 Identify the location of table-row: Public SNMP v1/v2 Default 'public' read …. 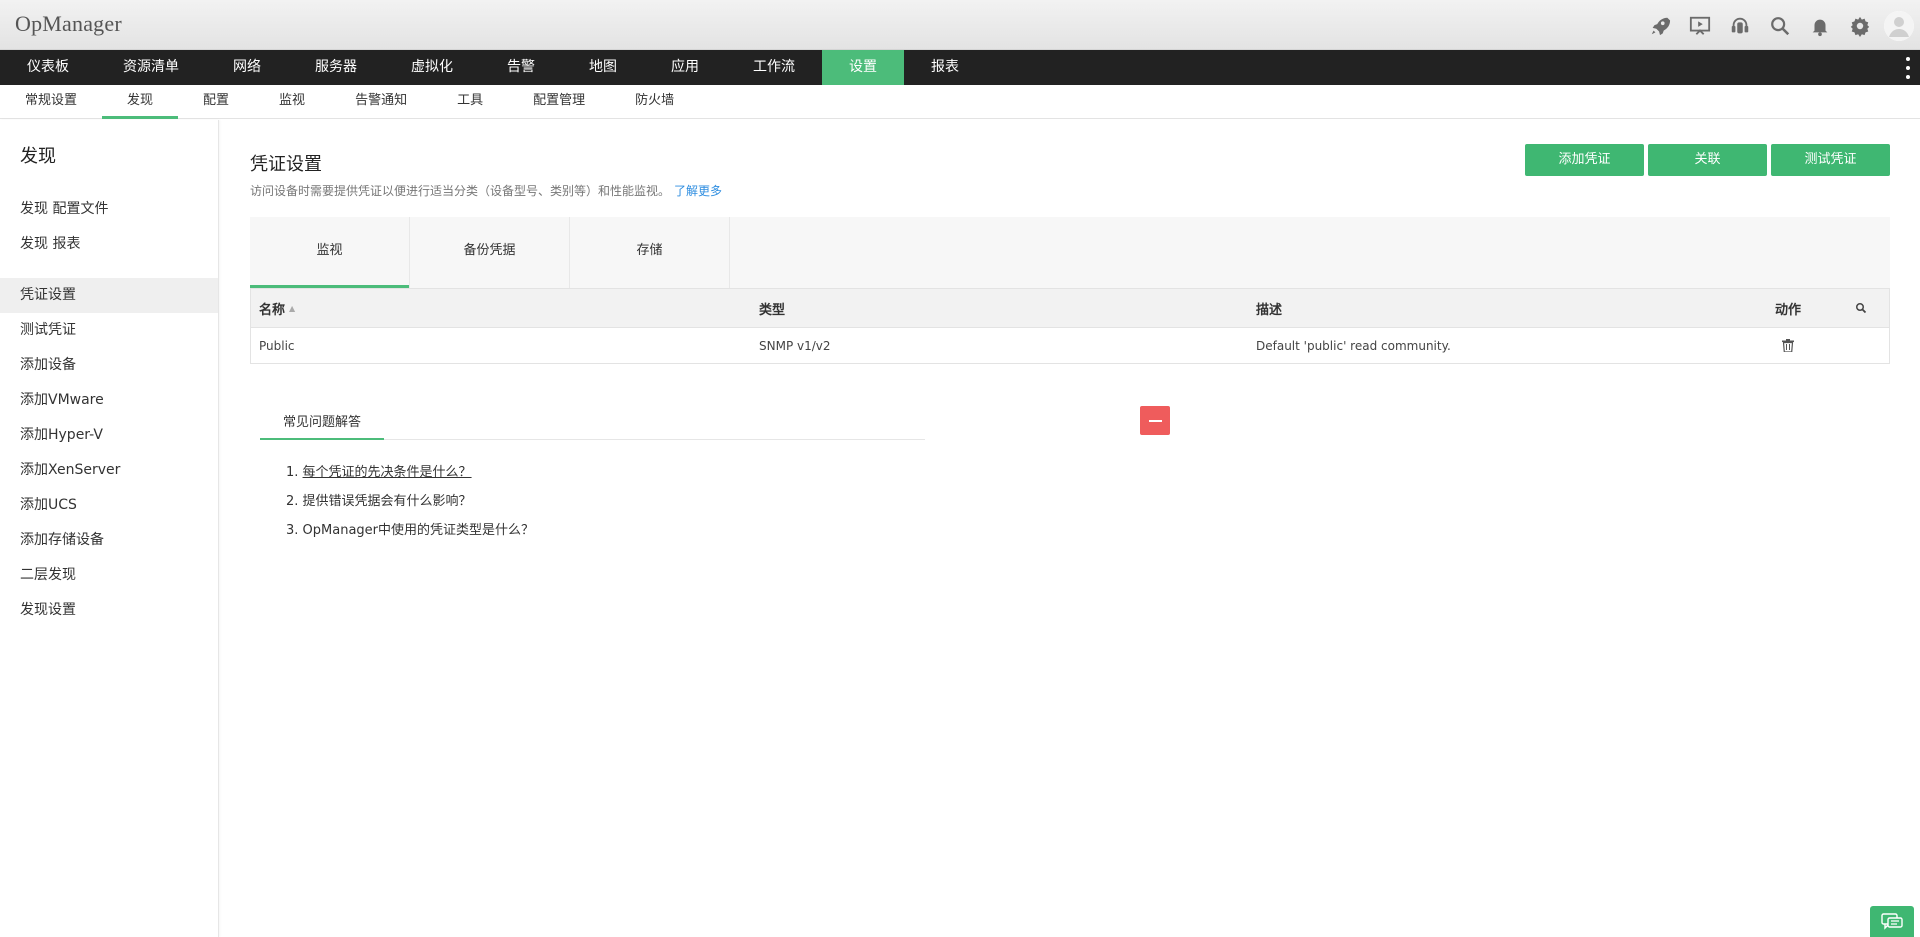
(1070, 345).